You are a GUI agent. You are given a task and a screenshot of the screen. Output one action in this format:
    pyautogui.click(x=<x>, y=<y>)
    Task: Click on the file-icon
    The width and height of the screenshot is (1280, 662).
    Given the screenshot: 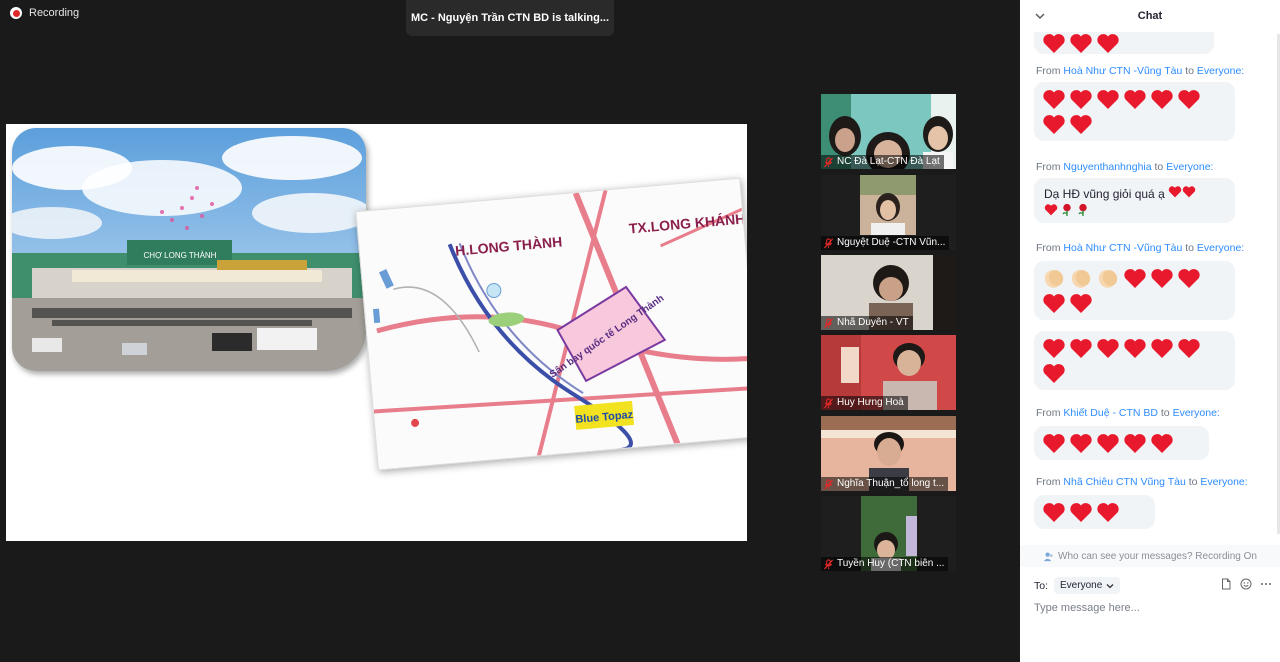 What is the action you would take?
    pyautogui.click(x=1226, y=584)
    